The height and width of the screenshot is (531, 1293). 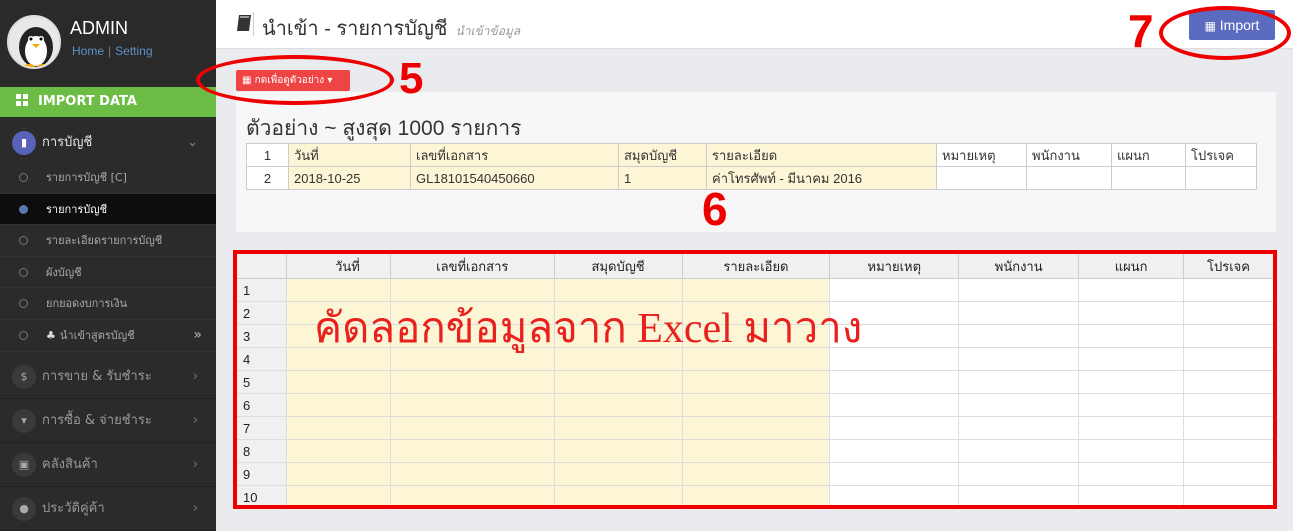 I want to click on row-number: 7, so click(x=261, y=428).